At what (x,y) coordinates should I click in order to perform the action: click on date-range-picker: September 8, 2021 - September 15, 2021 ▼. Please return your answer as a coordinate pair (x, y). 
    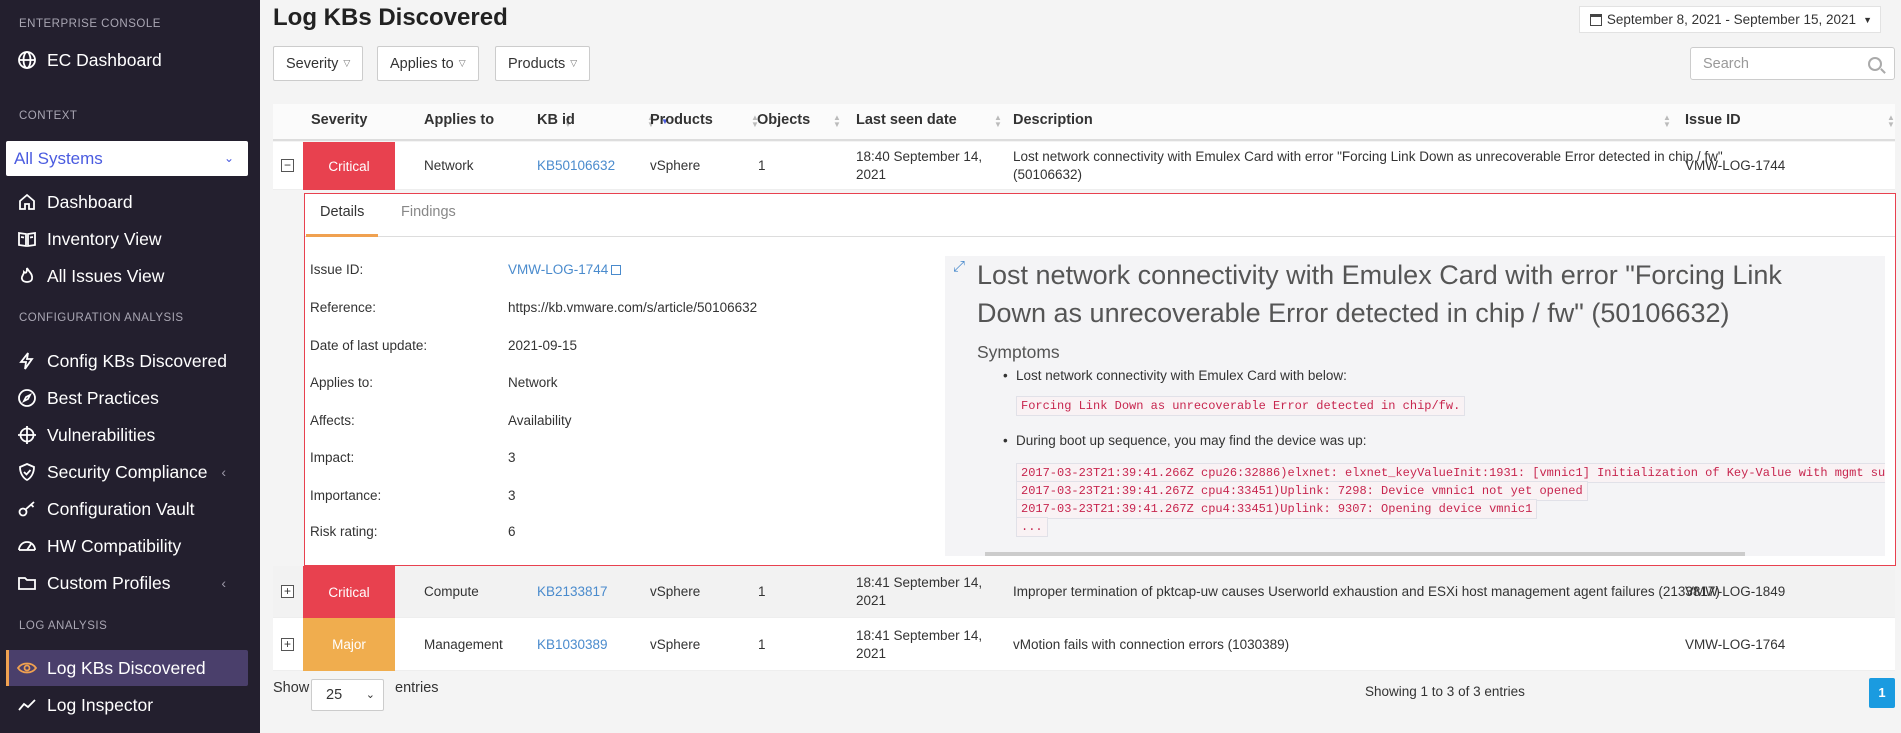
    Looking at the image, I should click on (1729, 19).